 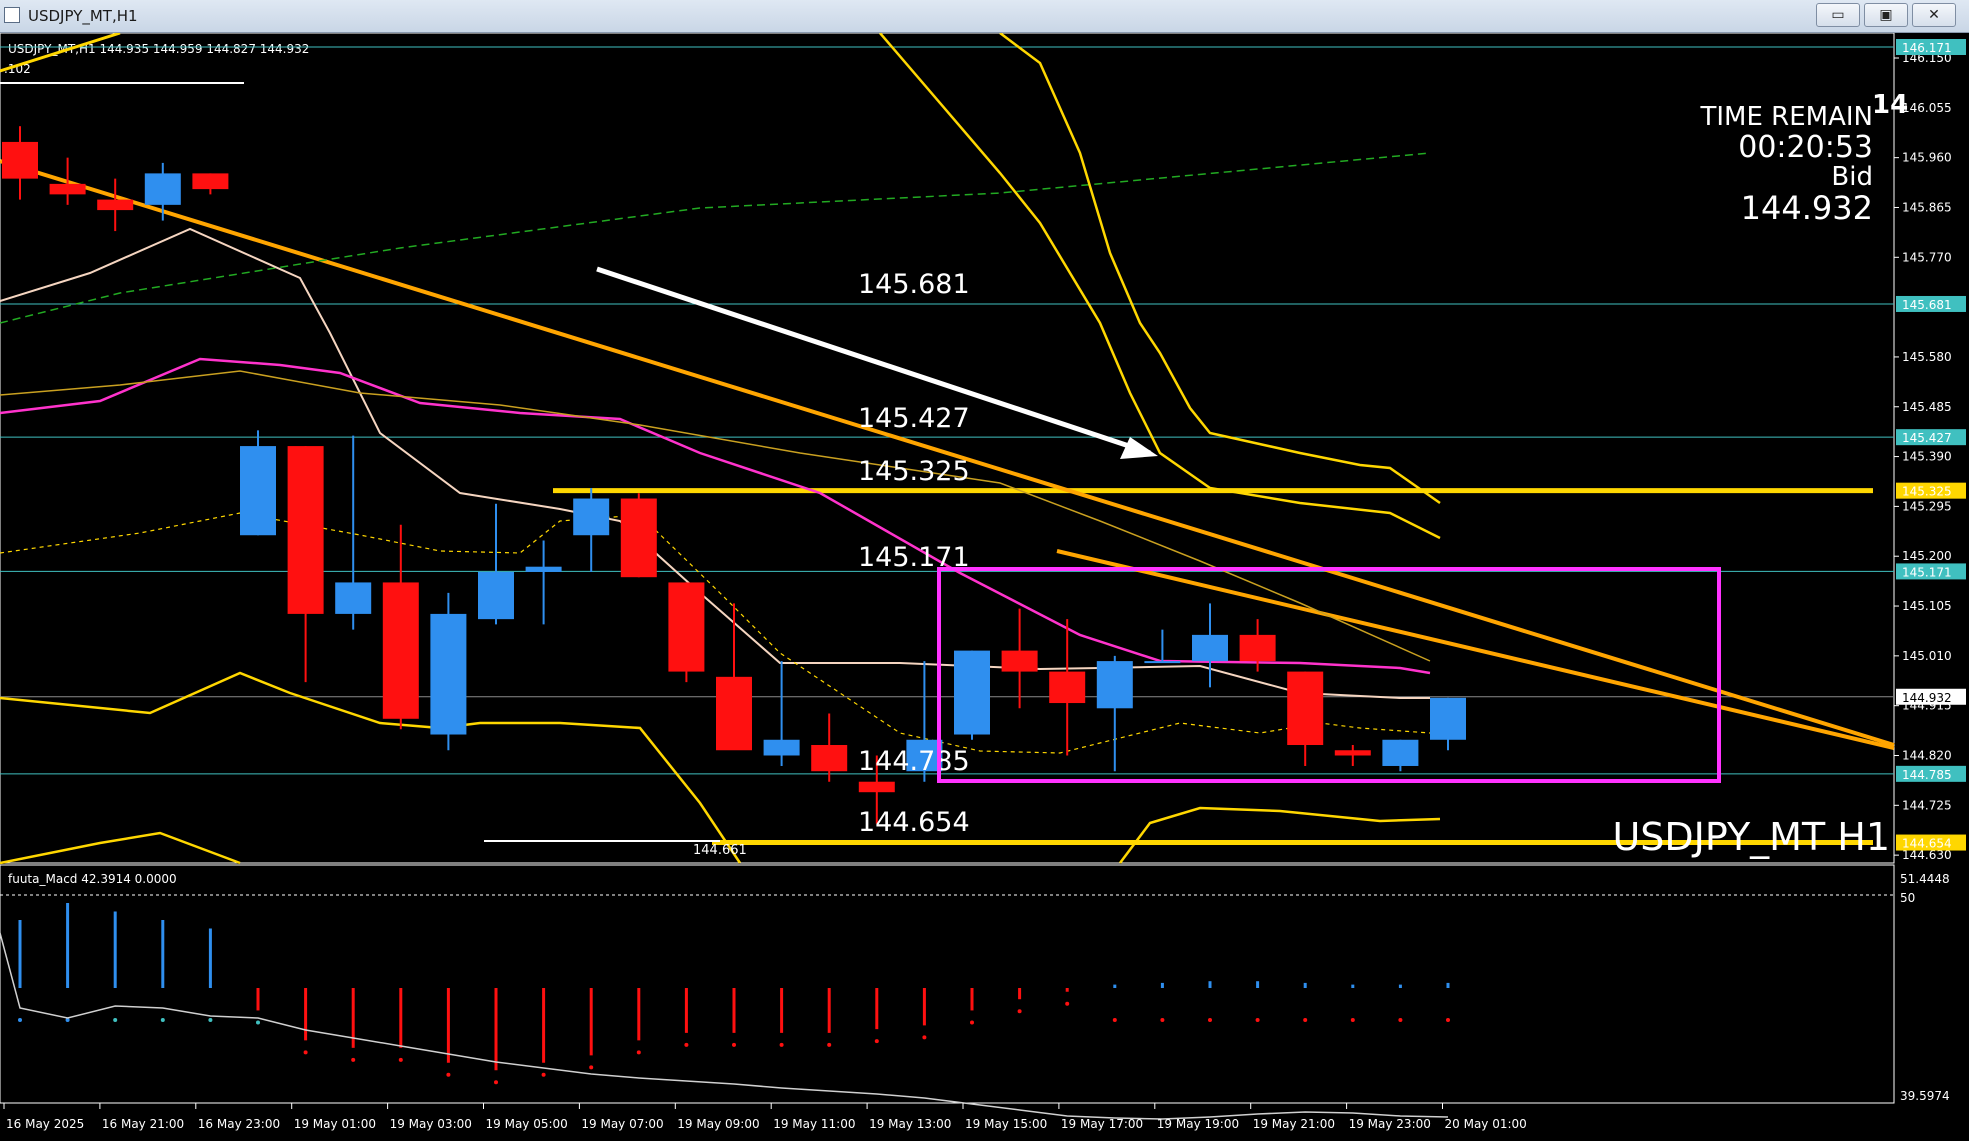 What do you see at coordinates (1927, 407) in the screenshot?
I see `price-label-6: 145.485` at bounding box center [1927, 407].